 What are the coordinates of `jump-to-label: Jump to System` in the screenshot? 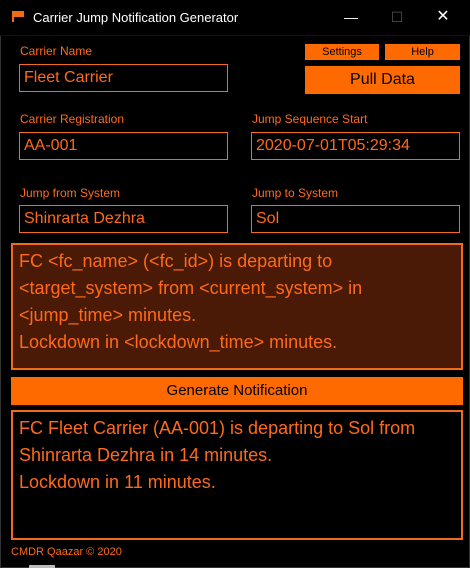 It's located at (295, 193).